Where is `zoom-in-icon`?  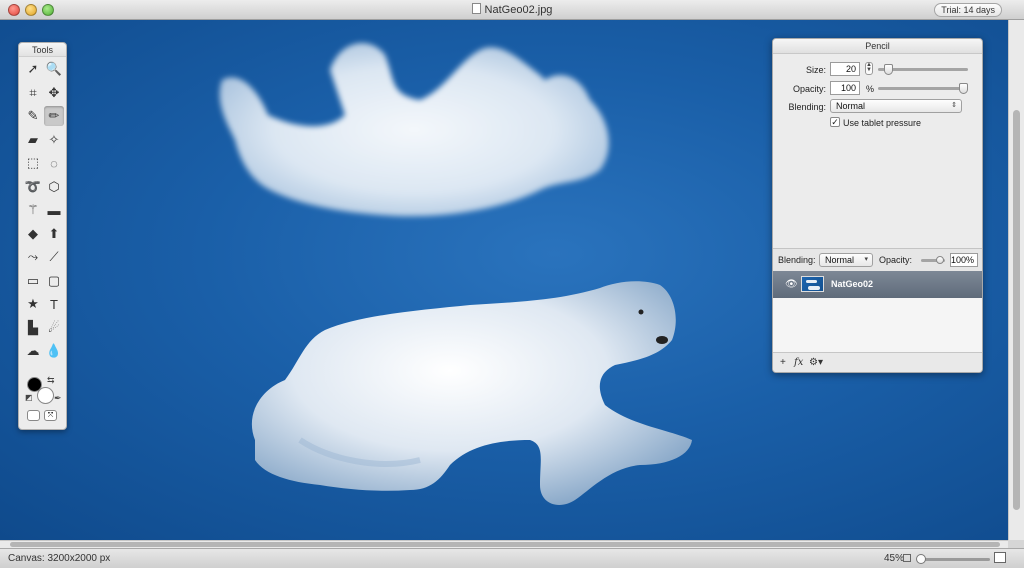 zoom-in-icon is located at coordinates (1000, 557).